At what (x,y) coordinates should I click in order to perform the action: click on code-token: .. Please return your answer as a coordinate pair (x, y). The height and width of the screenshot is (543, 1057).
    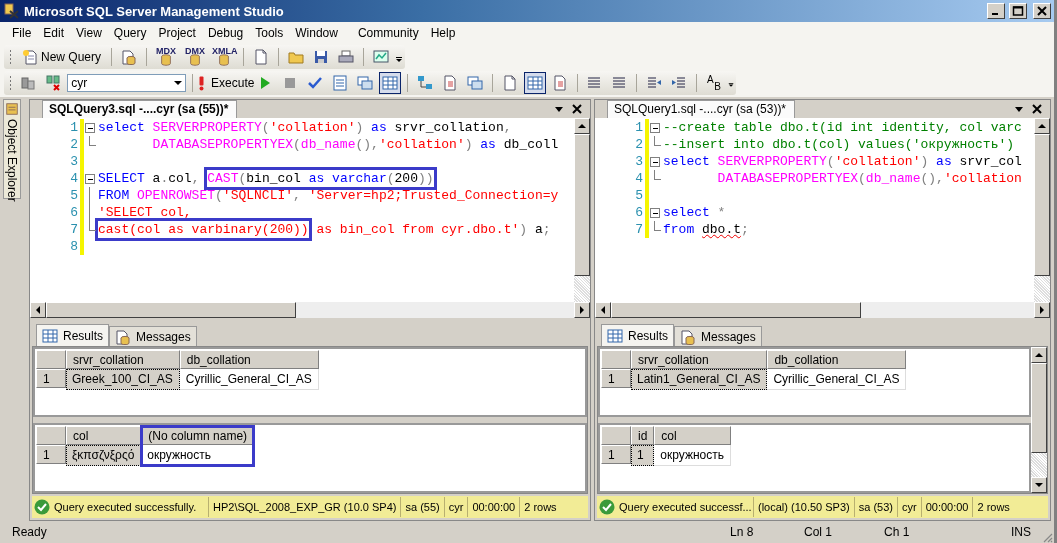
    Looking at the image, I should click on (164, 178).